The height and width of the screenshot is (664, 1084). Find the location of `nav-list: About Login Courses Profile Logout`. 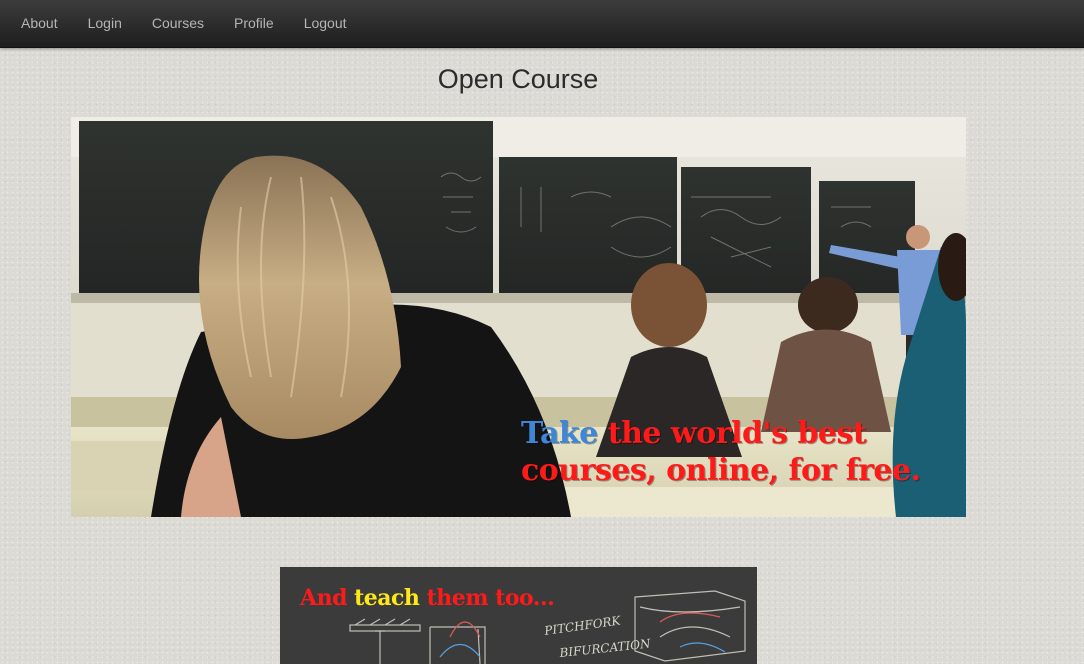

nav-list: About Login Courses Profile Logout is located at coordinates (542, 23).